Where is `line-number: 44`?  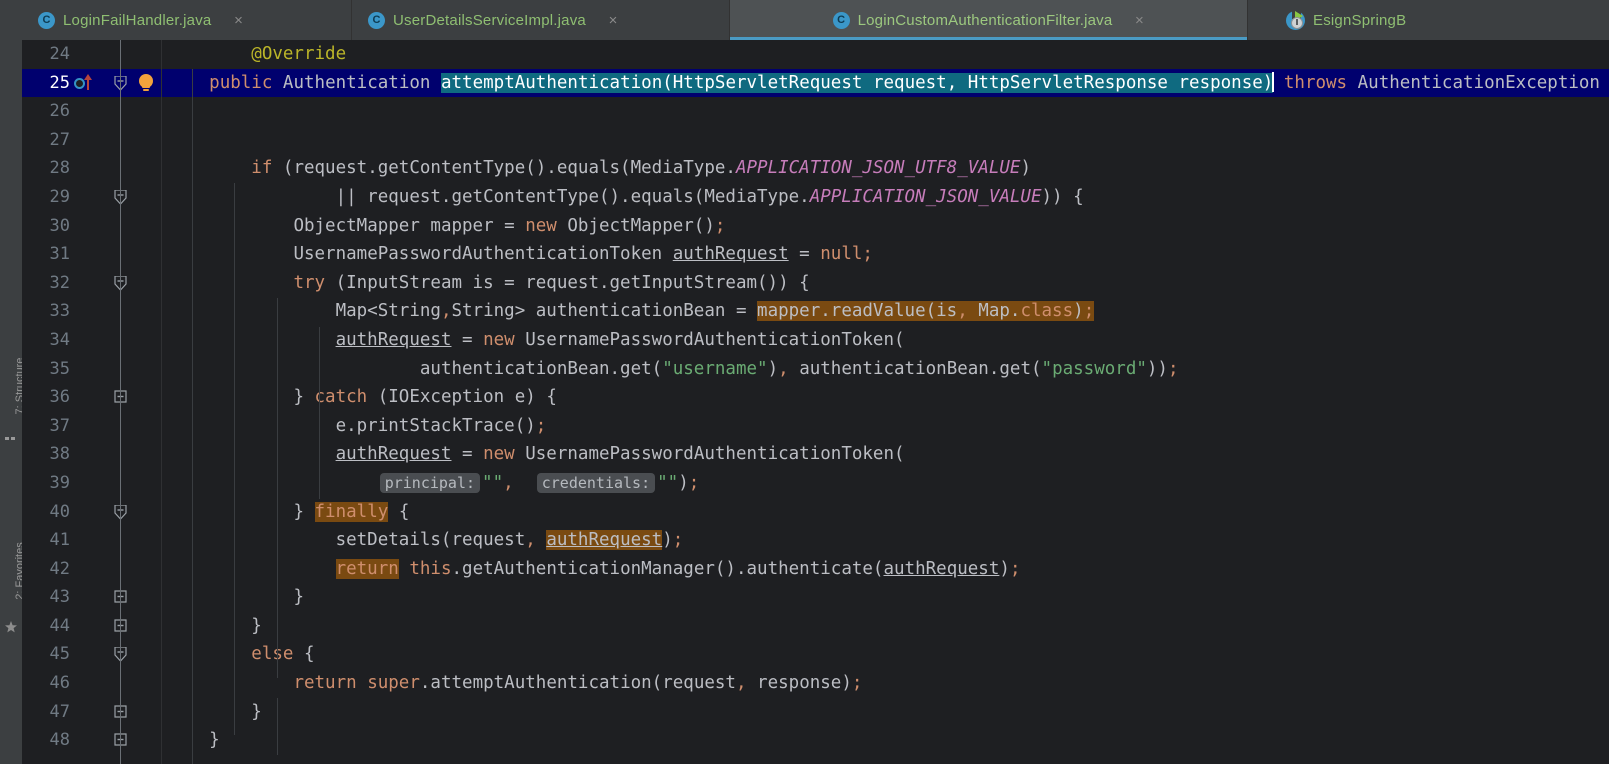 line-number: 44 is located at coordinates (59, 625).